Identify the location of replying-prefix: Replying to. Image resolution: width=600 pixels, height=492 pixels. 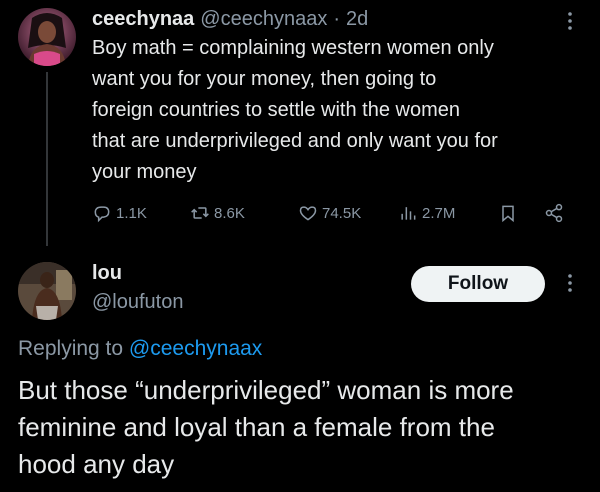
(71, 348).